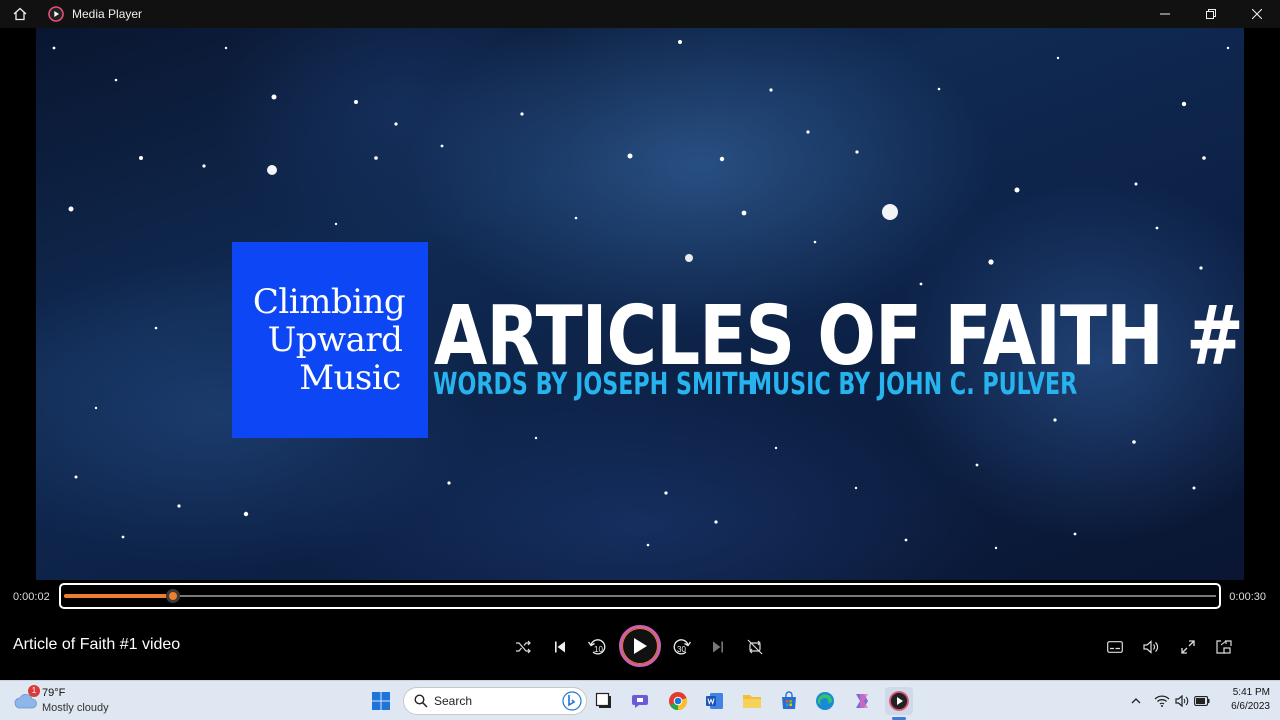 Image resolution: width=1280 pixels, height=720 pixels. I want to click on miniplayer-icon, so click(1224, 647).